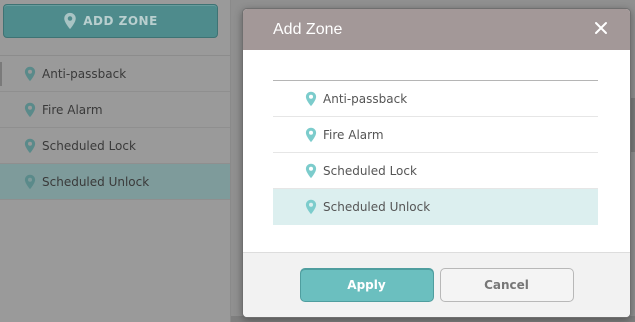 The height and width of the screenshot is (322, 635). I want to click on add-zone-button: ADD ZONE, so click(110, 21).